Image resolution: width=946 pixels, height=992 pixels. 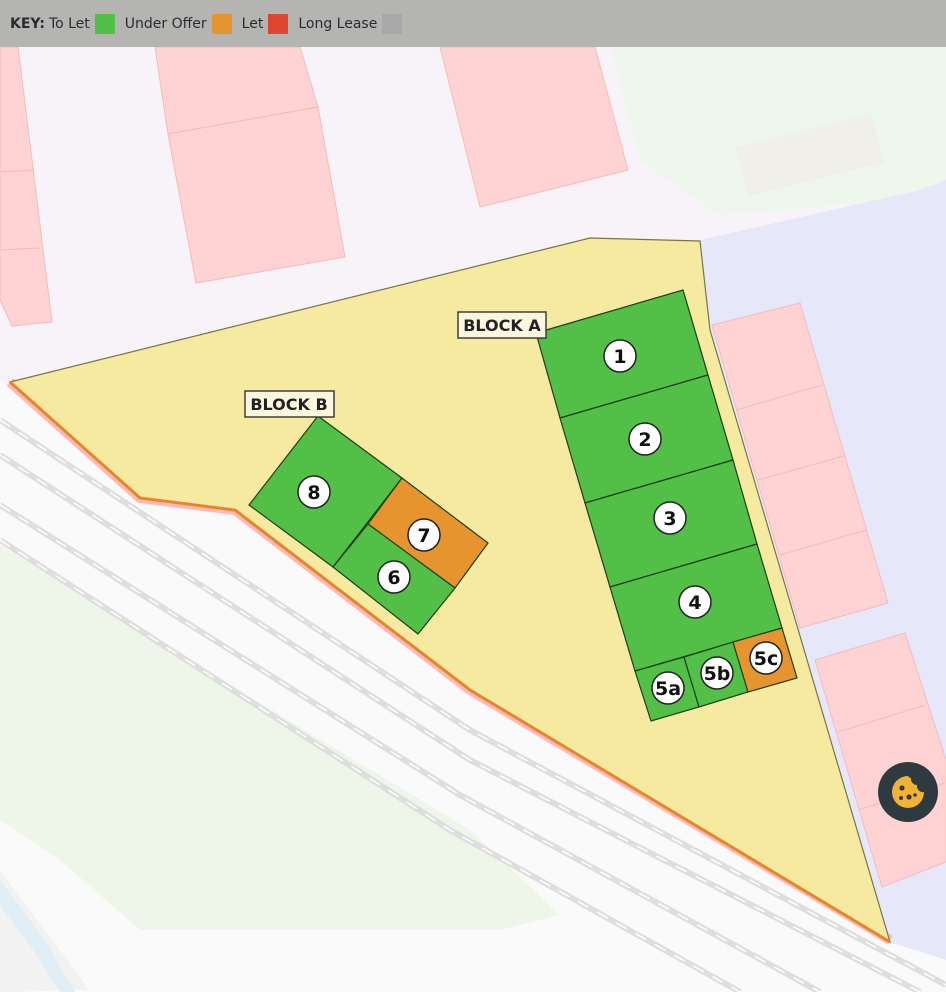 I want to click on unit-5a-number: 5a, so click(x=668, y=689).